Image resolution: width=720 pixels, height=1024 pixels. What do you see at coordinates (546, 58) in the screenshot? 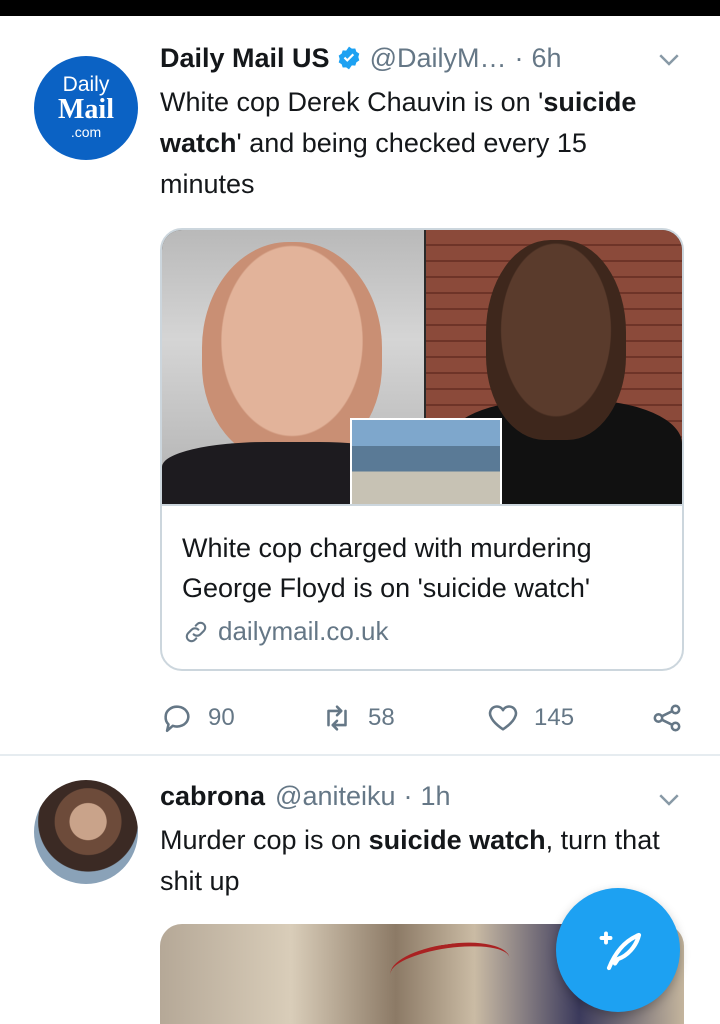
I see `timestamp: 6h` at bounding box center [546, 58].